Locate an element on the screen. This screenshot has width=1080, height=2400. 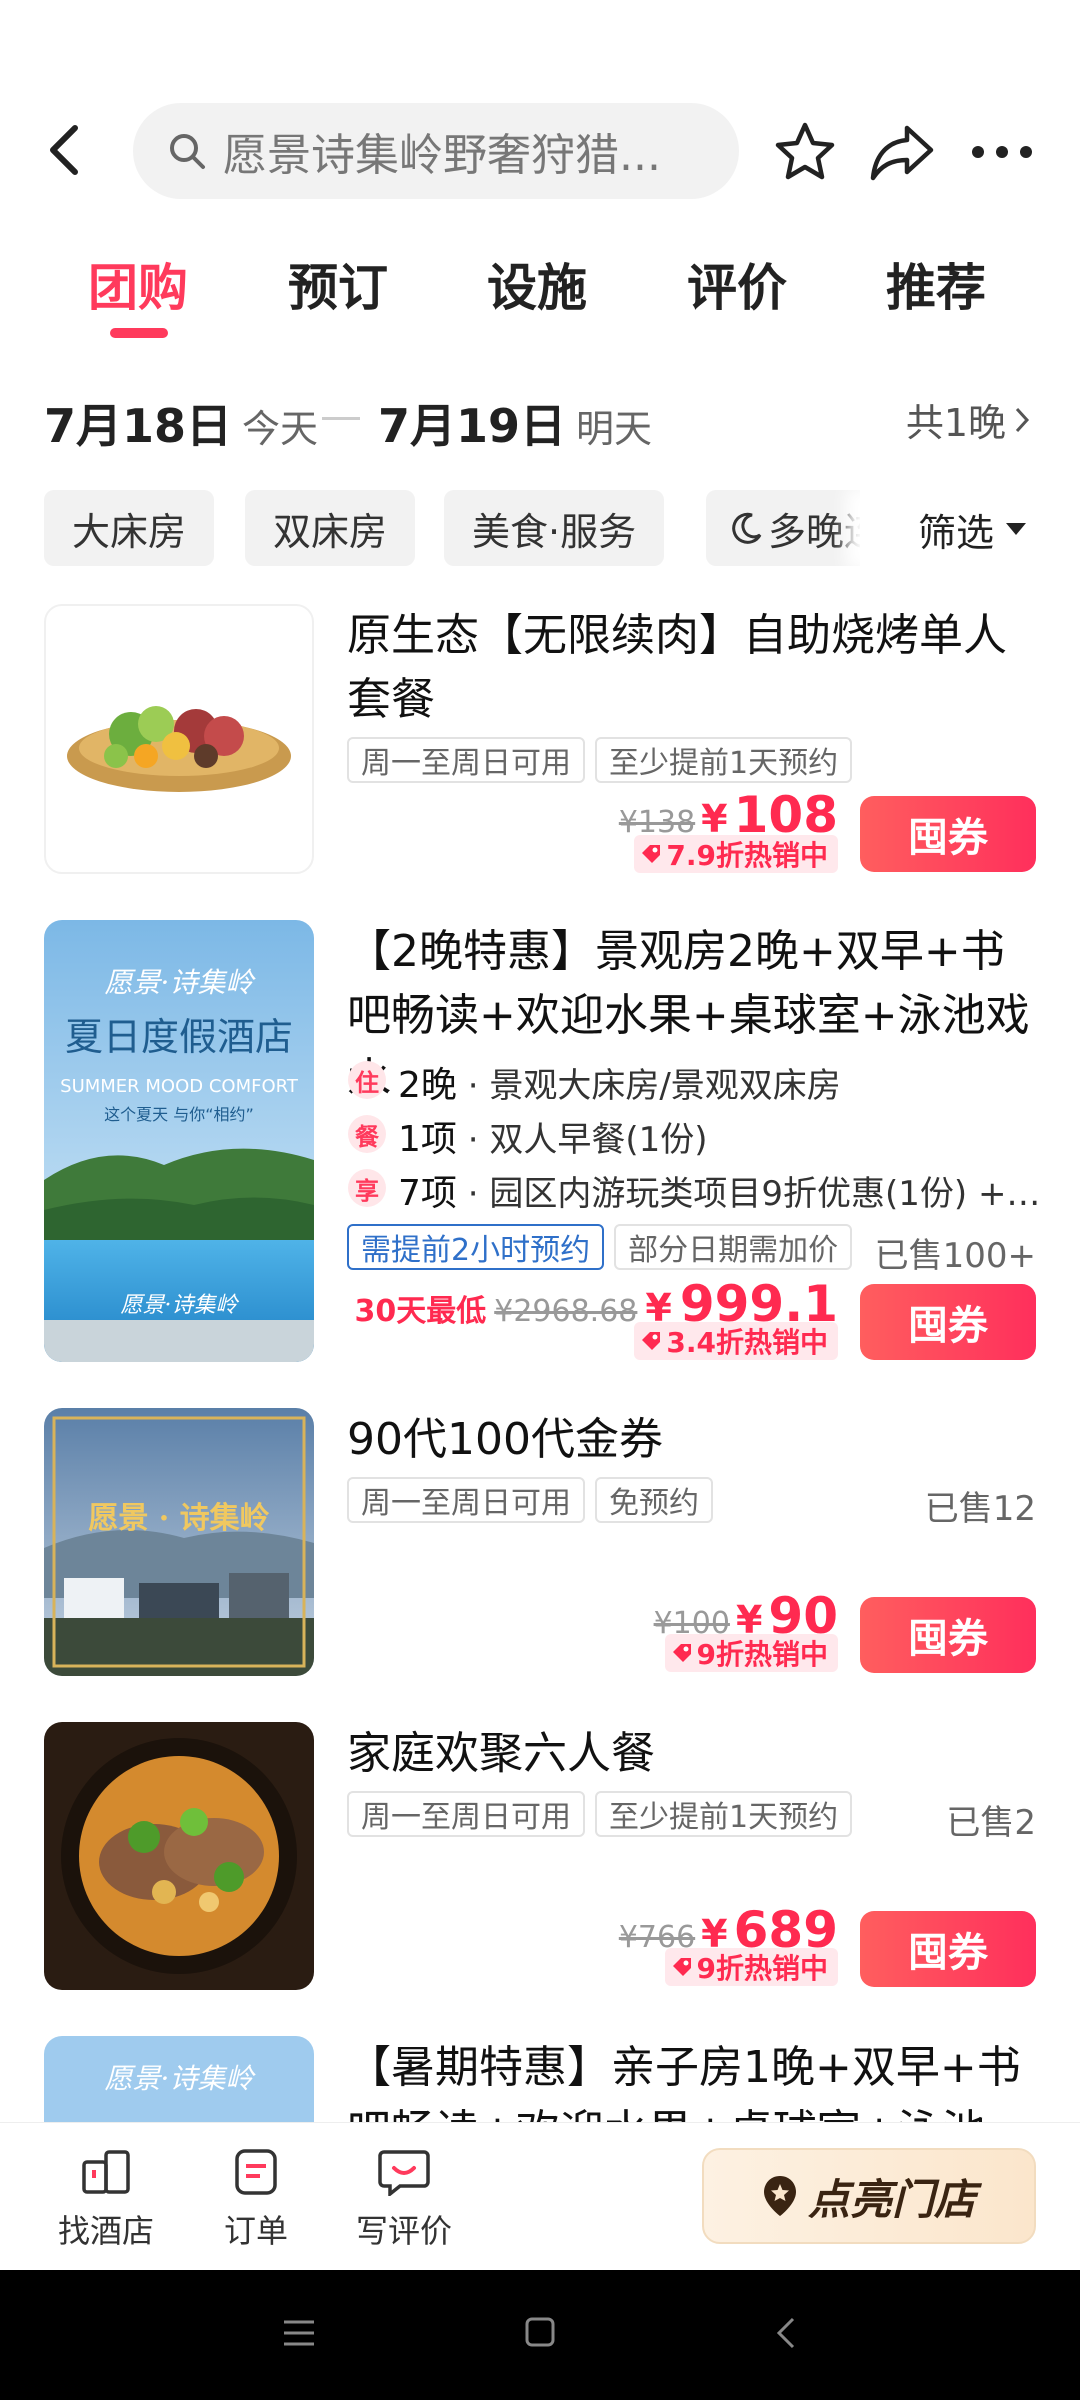
checkin-date-value: 7月18日 is located at coordinates (138, 426).